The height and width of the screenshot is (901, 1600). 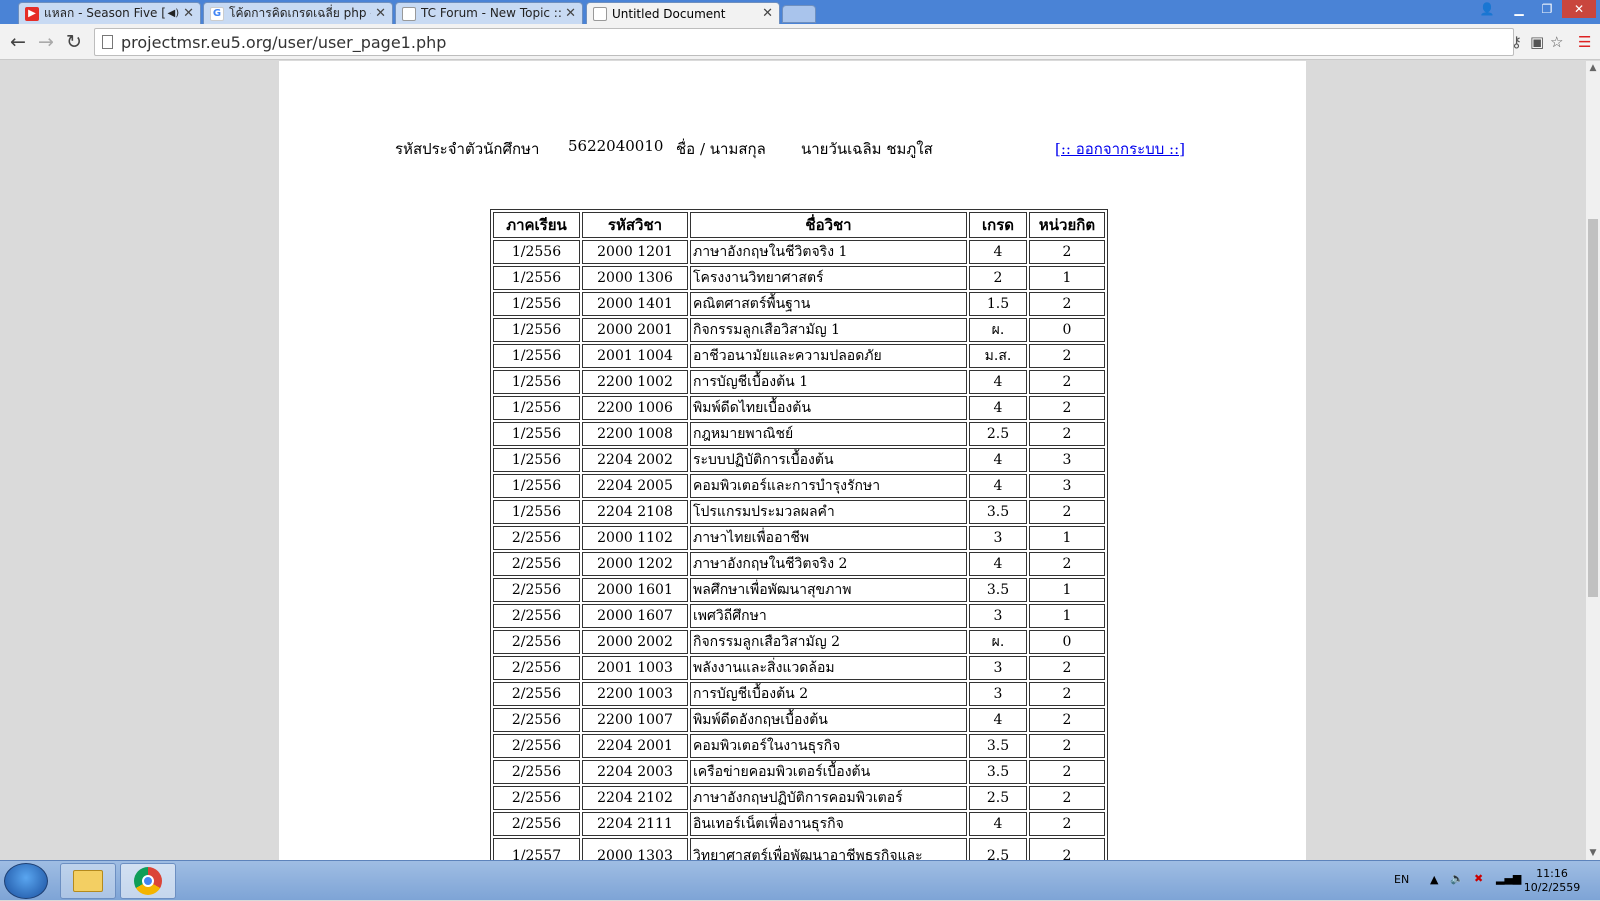 I want to click on scroll-down-arrow-icon: ▼, so click(x=1593, y=853).